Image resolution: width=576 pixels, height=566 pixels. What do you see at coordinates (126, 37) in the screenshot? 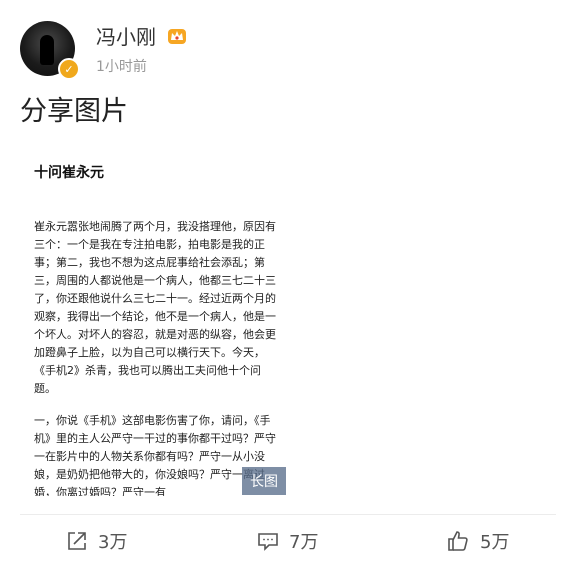
I see `author-name: 冯小刚` at bounding box center [126, 37].